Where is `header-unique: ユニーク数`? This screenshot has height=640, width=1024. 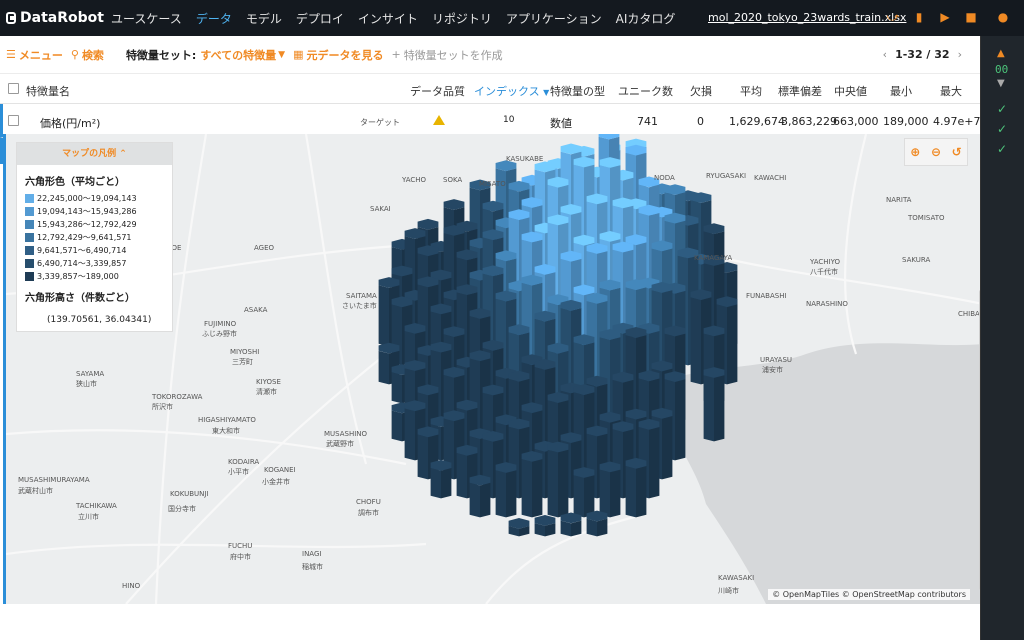
header-unique: ユニーク数 is located at coordinates (645, 91).